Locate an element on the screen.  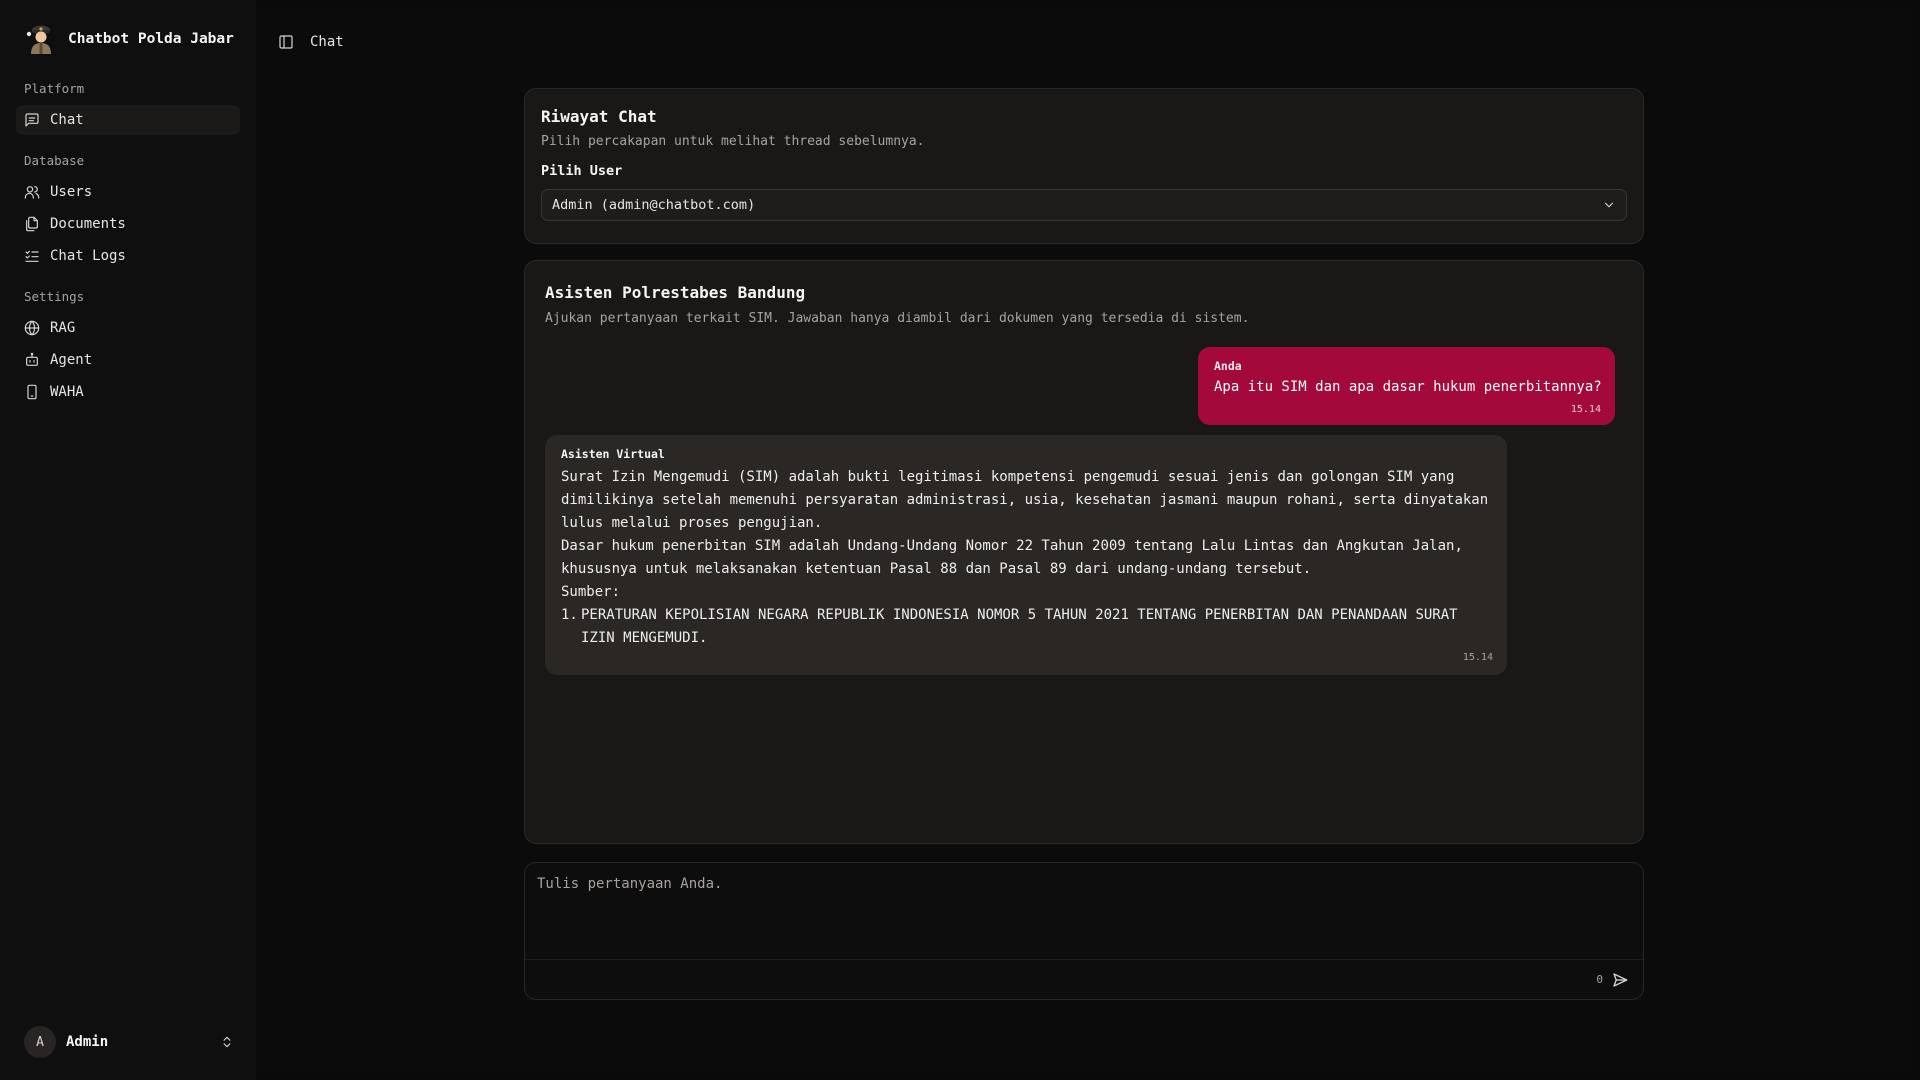
sidebar-item-label: Users is located at coordinates (71, 192).